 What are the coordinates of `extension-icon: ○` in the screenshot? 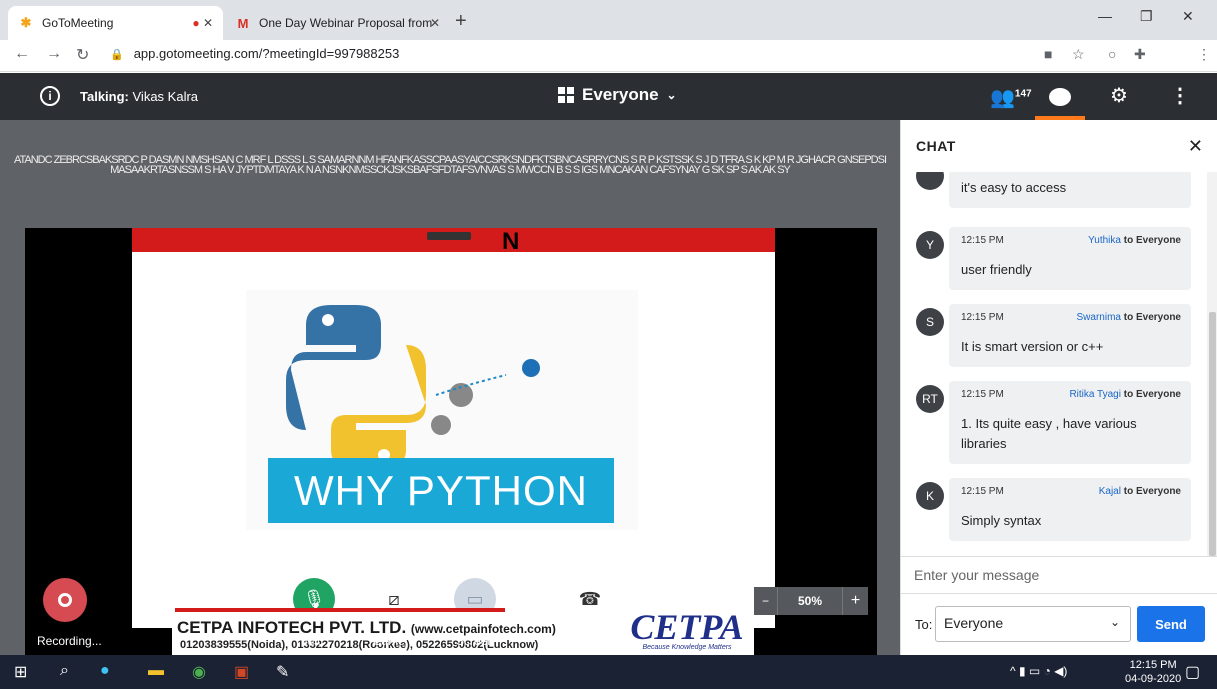 It's located at (1112, 54).